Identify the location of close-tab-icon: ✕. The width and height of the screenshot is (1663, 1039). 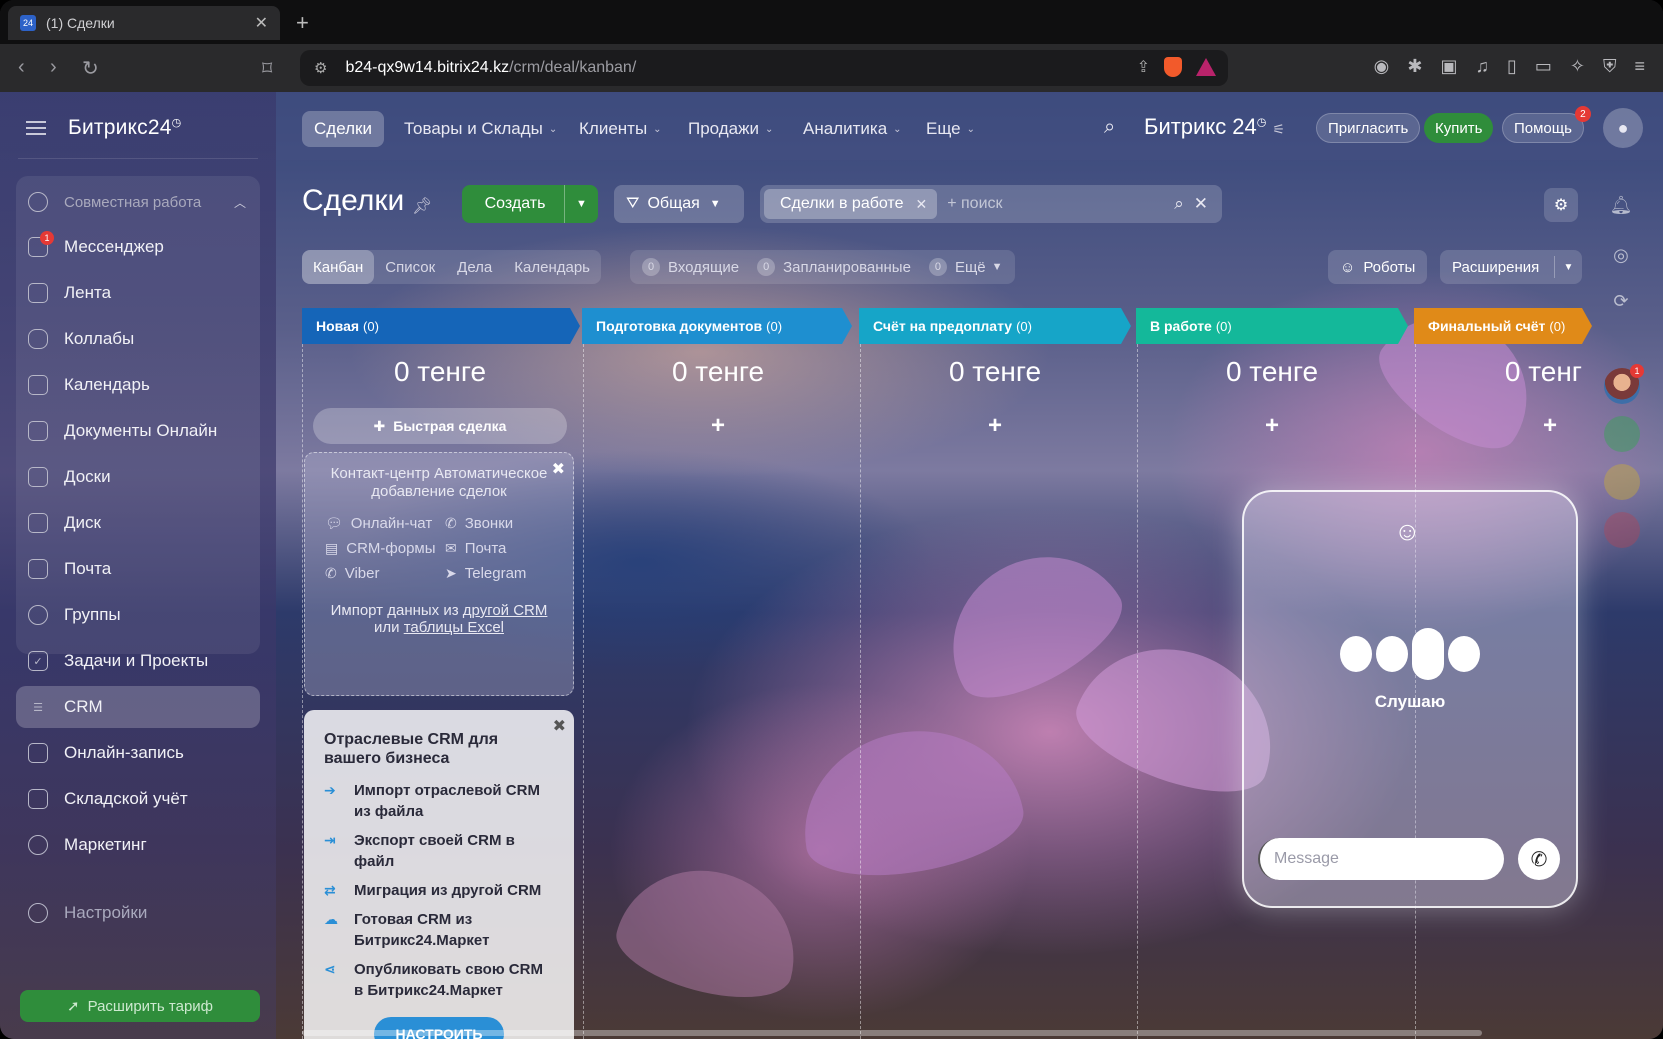
(261, 23).